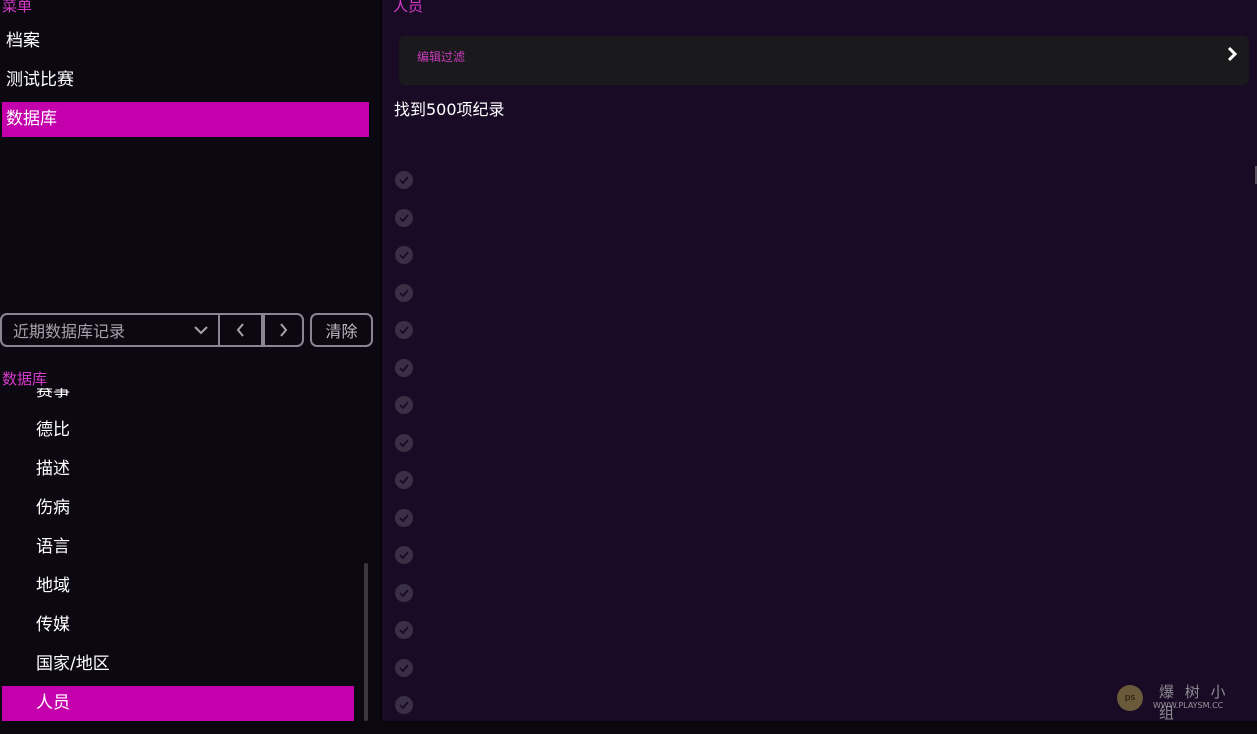 The height and width of the screenshot is (734, 1257). Describe the element at coordinates (441, 57) in the screenshot. I see `edit-filter-label: 编辑过滤` at that location.